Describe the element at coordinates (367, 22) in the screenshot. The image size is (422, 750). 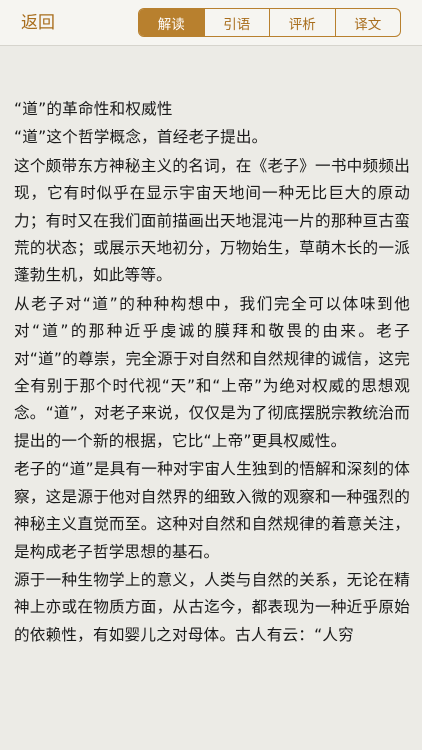
I see `tab-translation: 译文` at that location.